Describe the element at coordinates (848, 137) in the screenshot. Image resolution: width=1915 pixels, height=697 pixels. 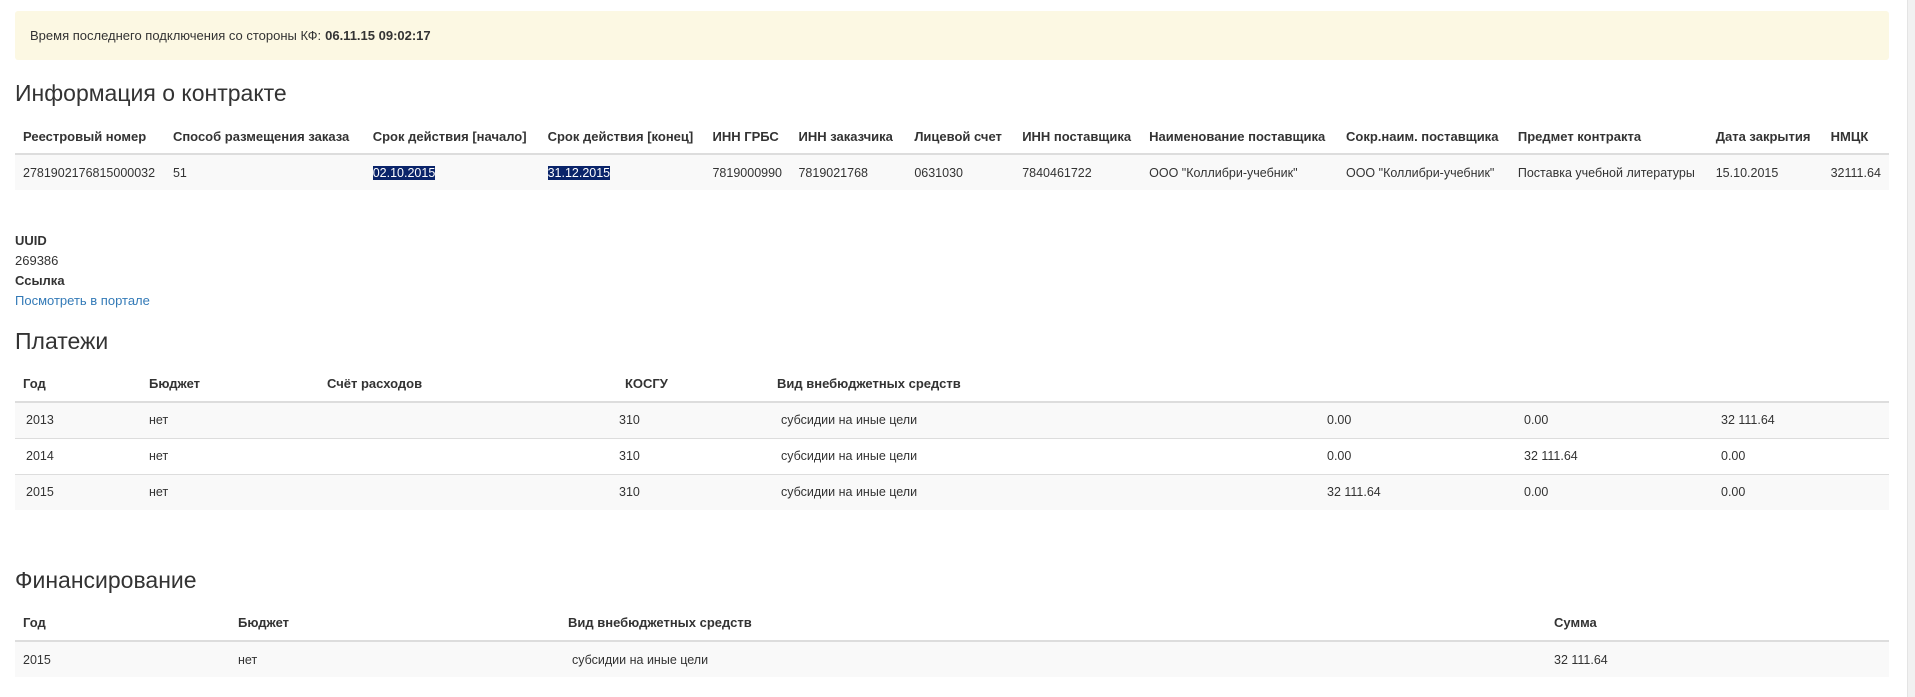
I see `col-inn-customer: ИНН заказчика` at that location.